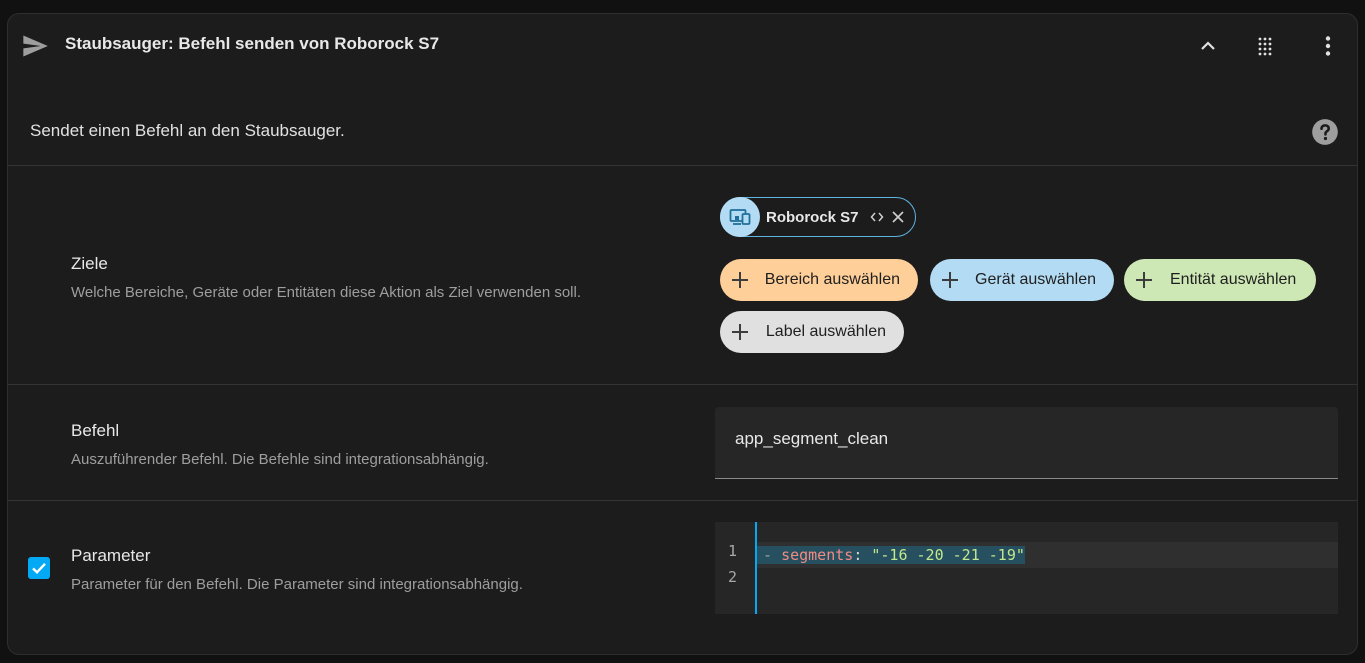 This screenshot has width=1365, height=663. I want to click on parameter-code-editor: 1 2 - segments: "-16 -20 -21 -19", so click(1026, 568).